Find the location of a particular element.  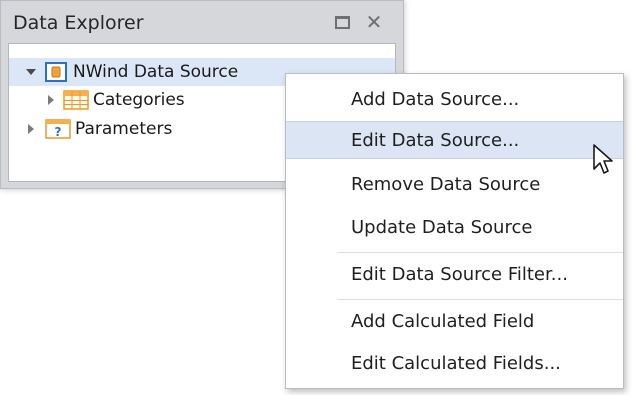

table-icon is located at coordinates (76, 100).